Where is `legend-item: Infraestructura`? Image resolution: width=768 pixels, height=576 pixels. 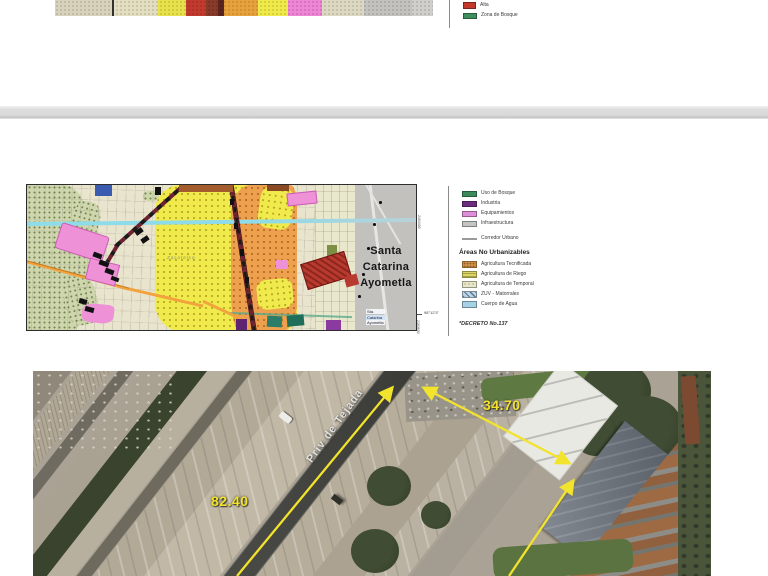 legend-item: Infraestructura is located at coordinates (518, 223).